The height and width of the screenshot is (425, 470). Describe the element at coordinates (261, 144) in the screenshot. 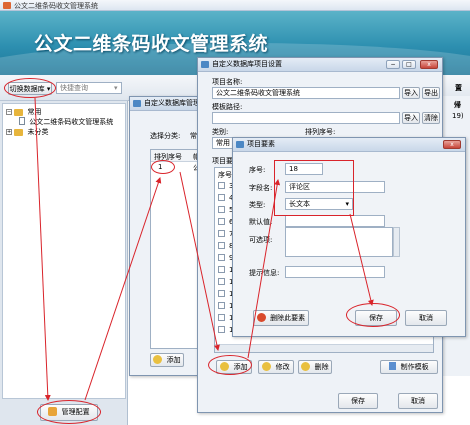

I see `dialog-title: 项目要素` at that location.